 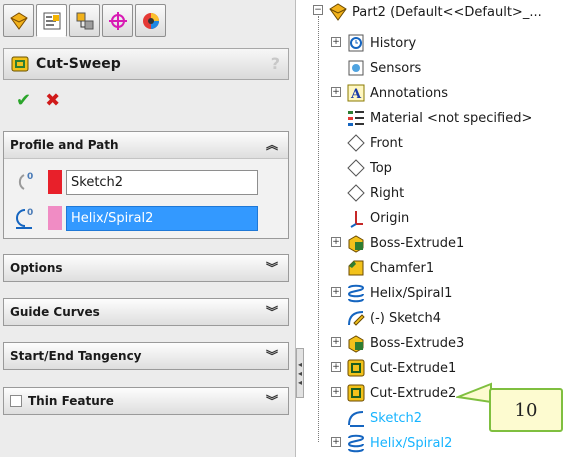 I want to click on property-manager-icon, so click(x=51, y=20).